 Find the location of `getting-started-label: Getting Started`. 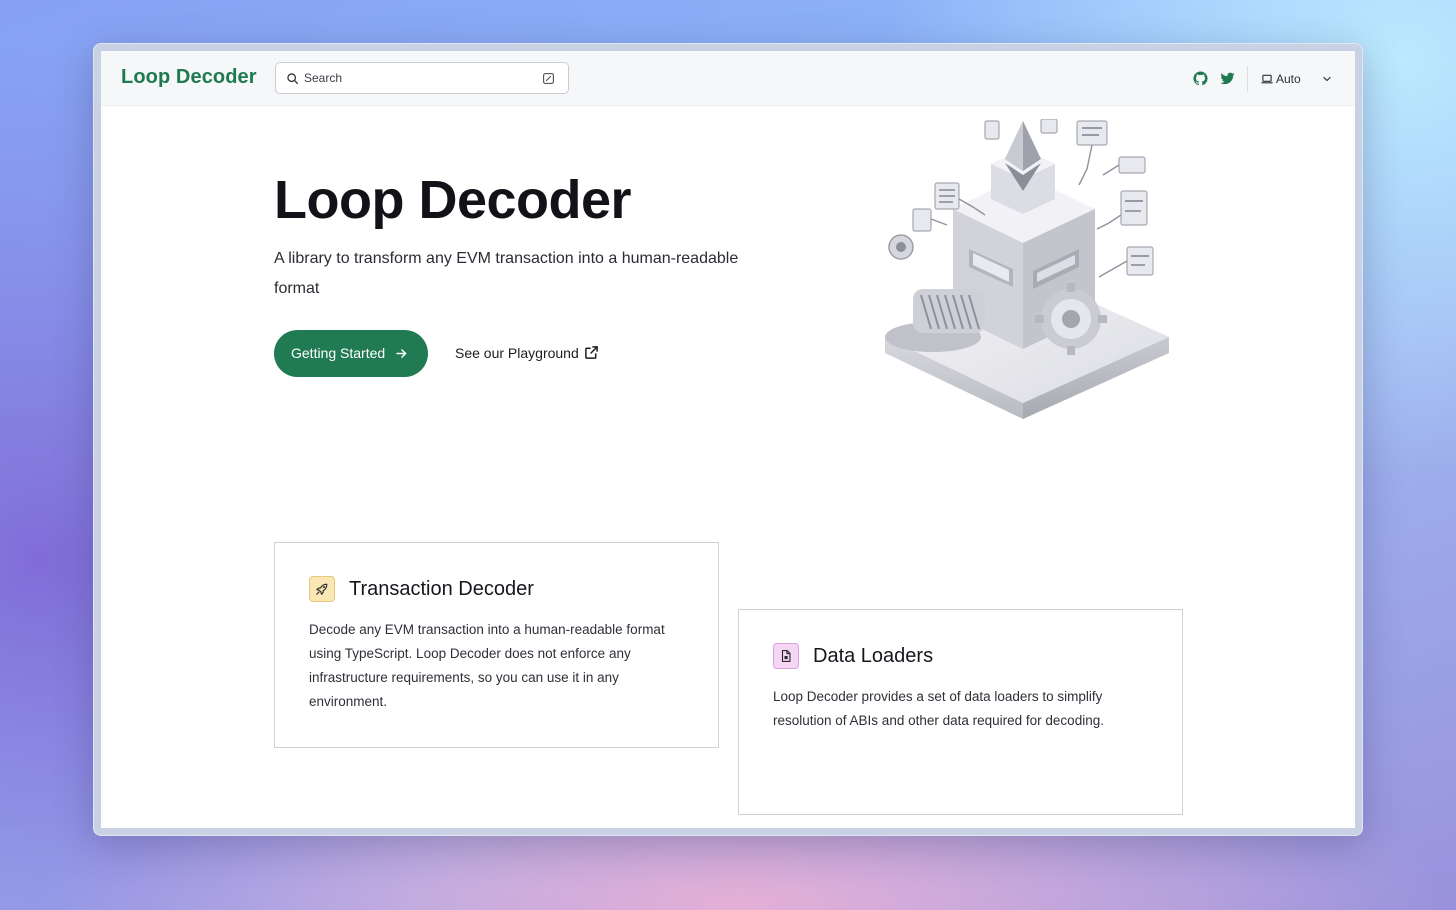

getting-started-label: Getting Started is located at coordinates (338, 353).